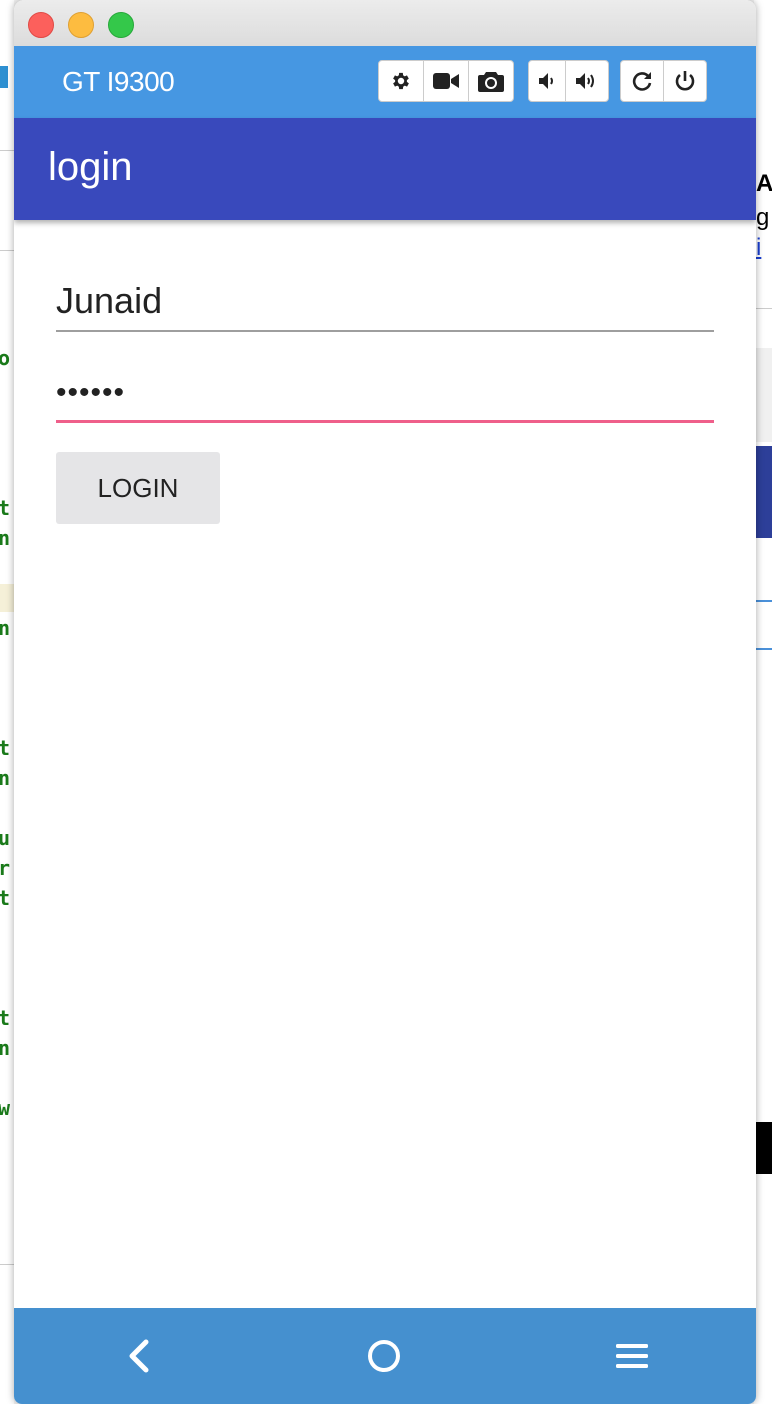  I want to click on toolbar-group-volume, so click(568, 81).